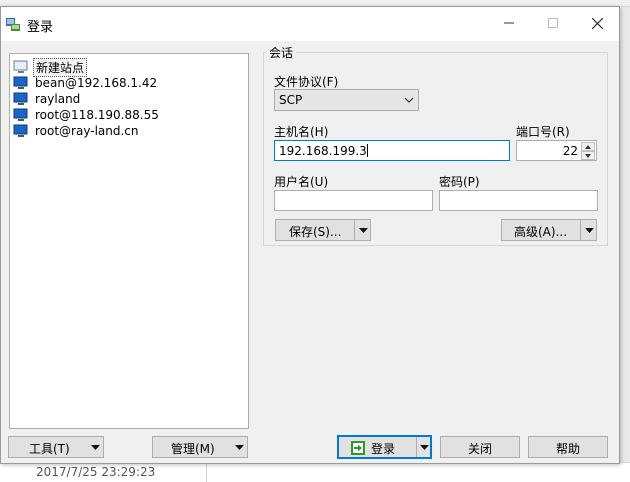  What do you see at coordinates (367, 150) in the screenshot?
I see `text-caret` at bounding box center [367, 150].